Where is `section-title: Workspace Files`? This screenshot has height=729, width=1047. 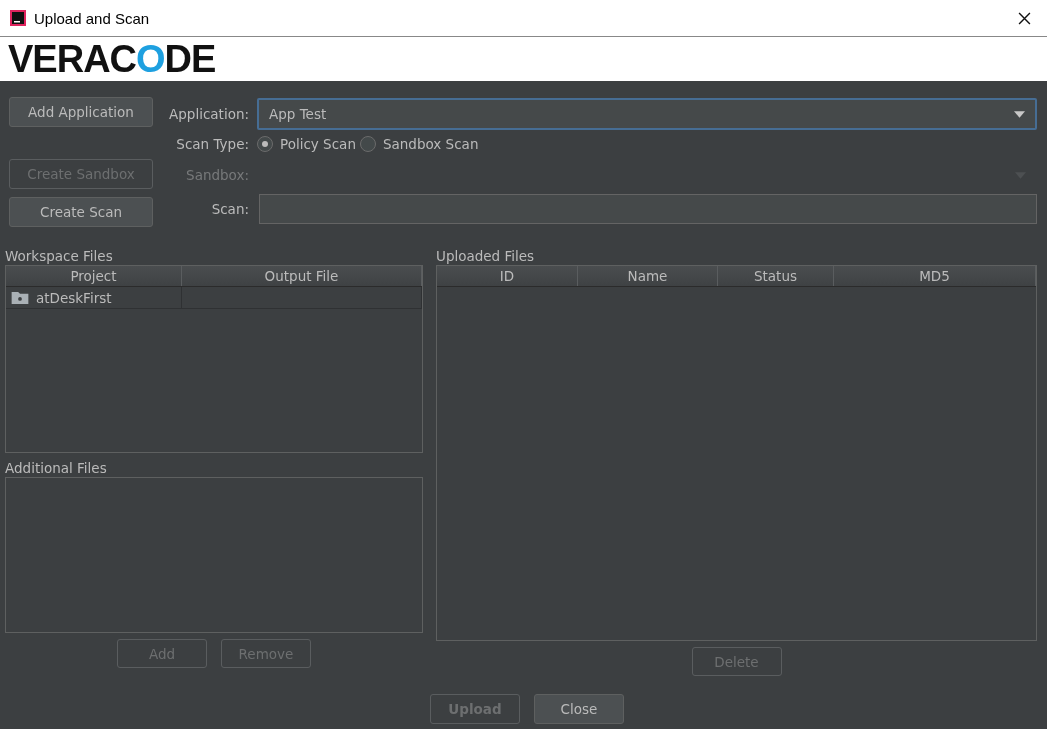 section-title: Workspace Files is located at coordinates (59, 256).